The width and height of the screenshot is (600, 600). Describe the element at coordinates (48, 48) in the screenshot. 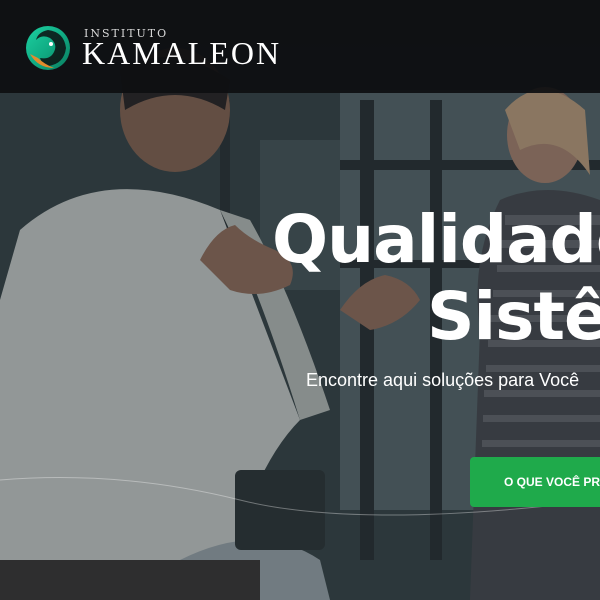

I see `kamaleon-logo-icon` at that location.